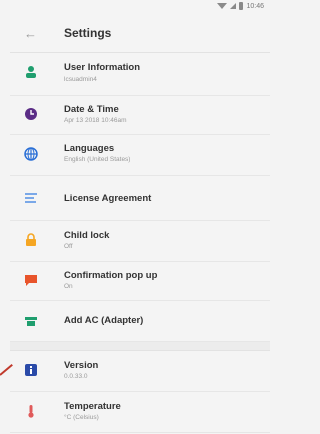 The image size is (320, 434). What do you see at coordinates (87, 235) in the screenshot?
I see `settings-item-label: Child lock` at bounding box center [87, 235].